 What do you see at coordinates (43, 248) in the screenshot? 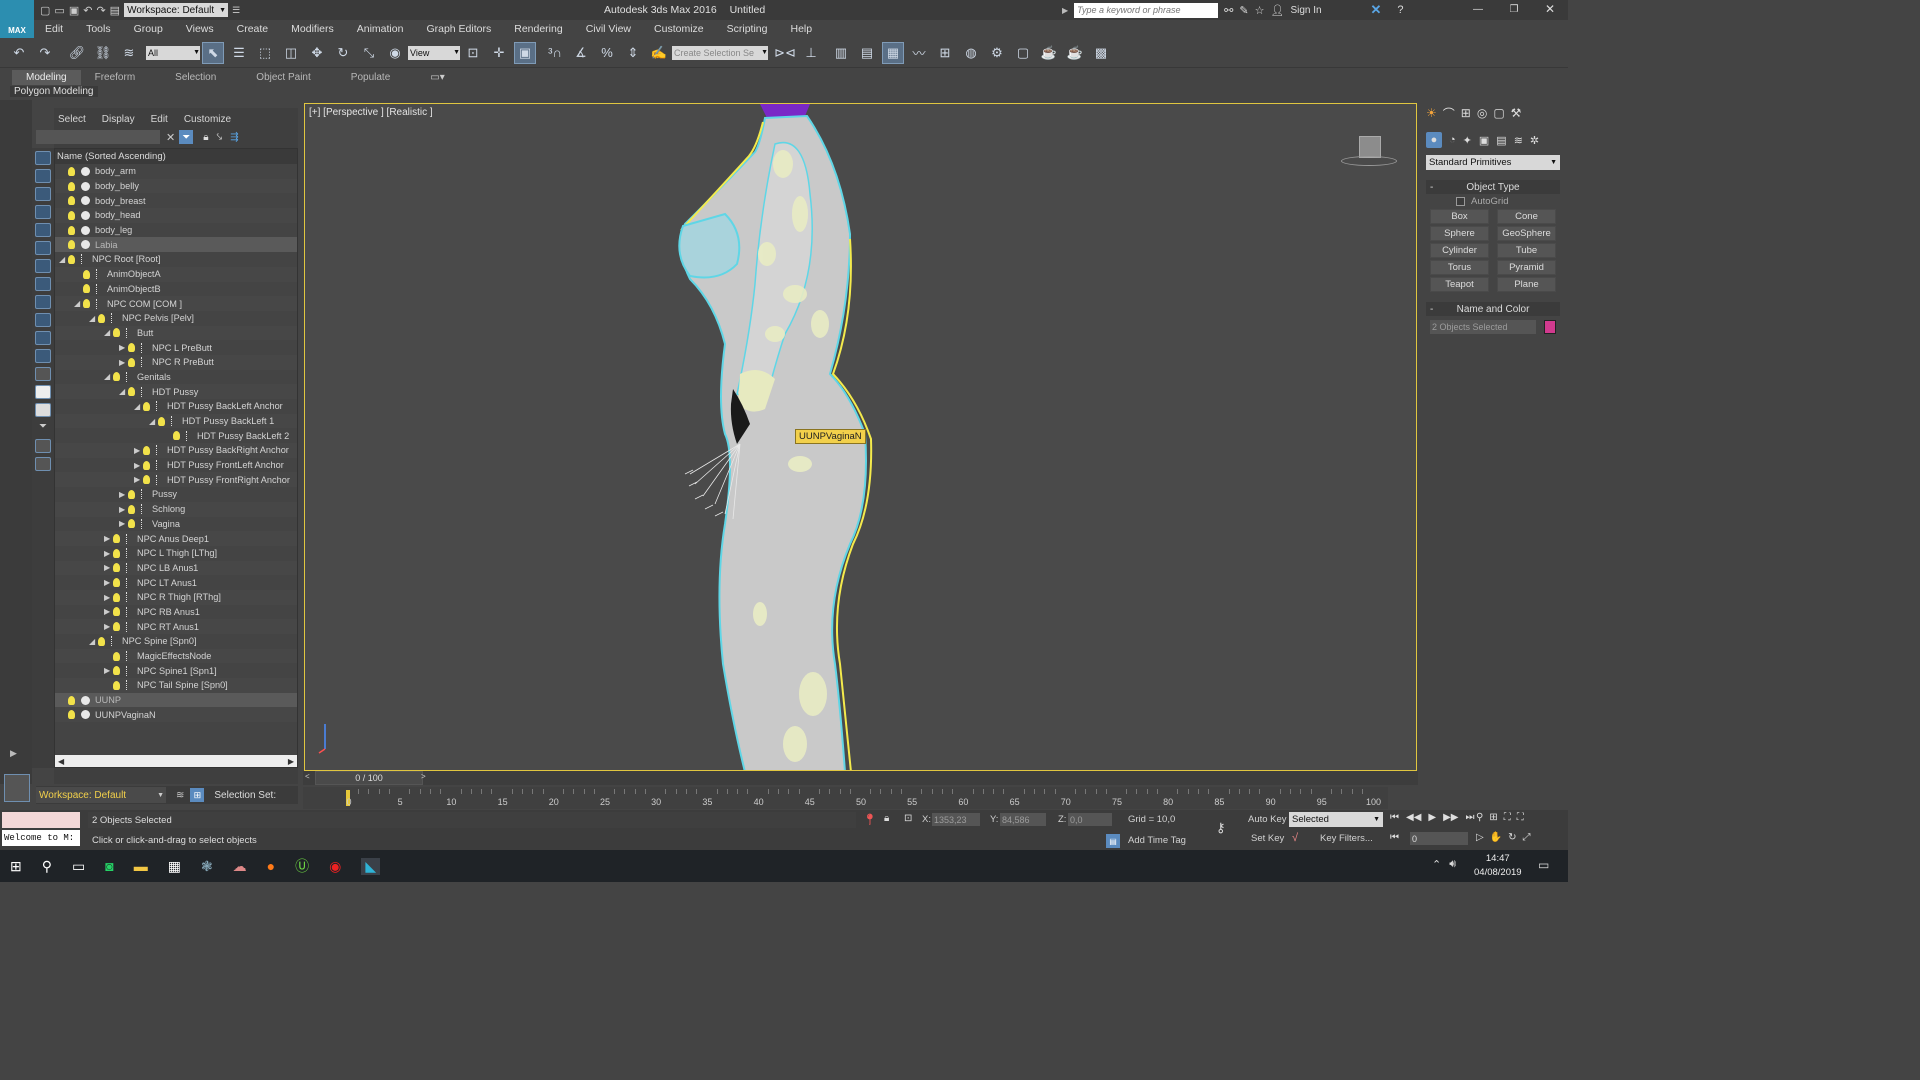
I see `display-spacewarps-icon` at bounding box center [43, 248].